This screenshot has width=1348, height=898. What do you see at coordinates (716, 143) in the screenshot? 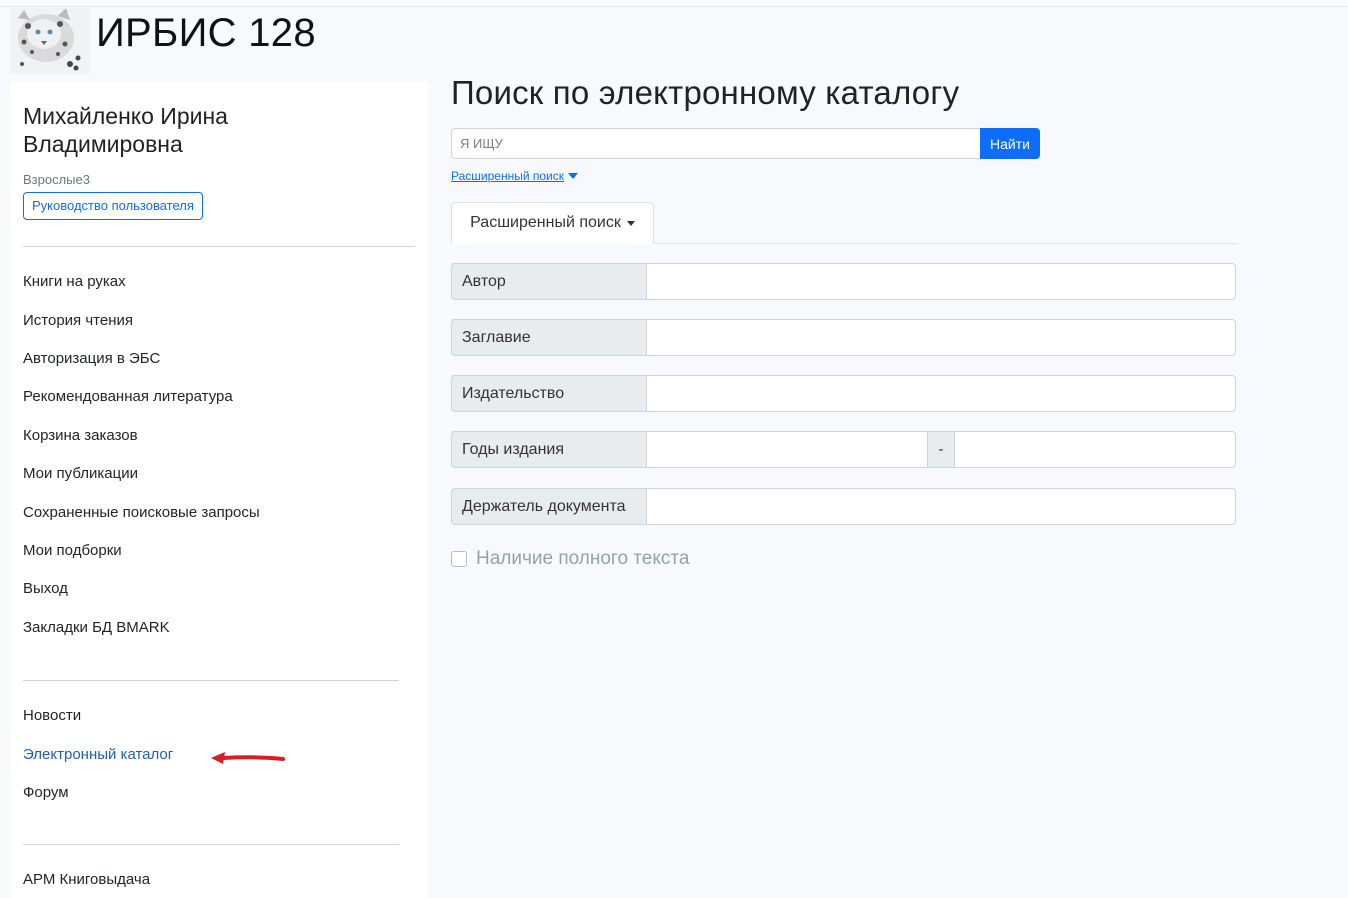
I see `search-input` at bounding box center [716, 143].